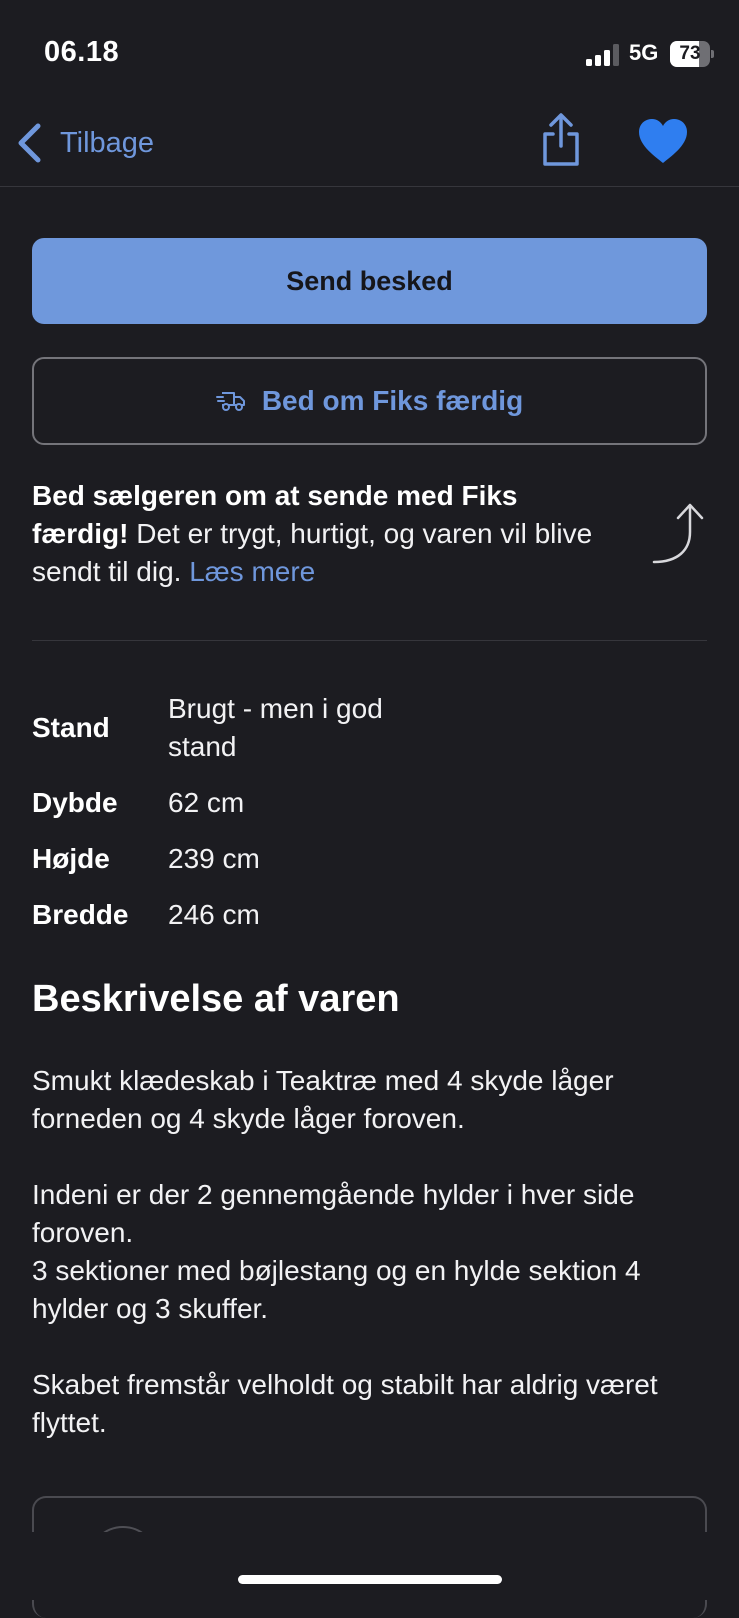  I want to click on network-type: 5G, so click(644, 52).